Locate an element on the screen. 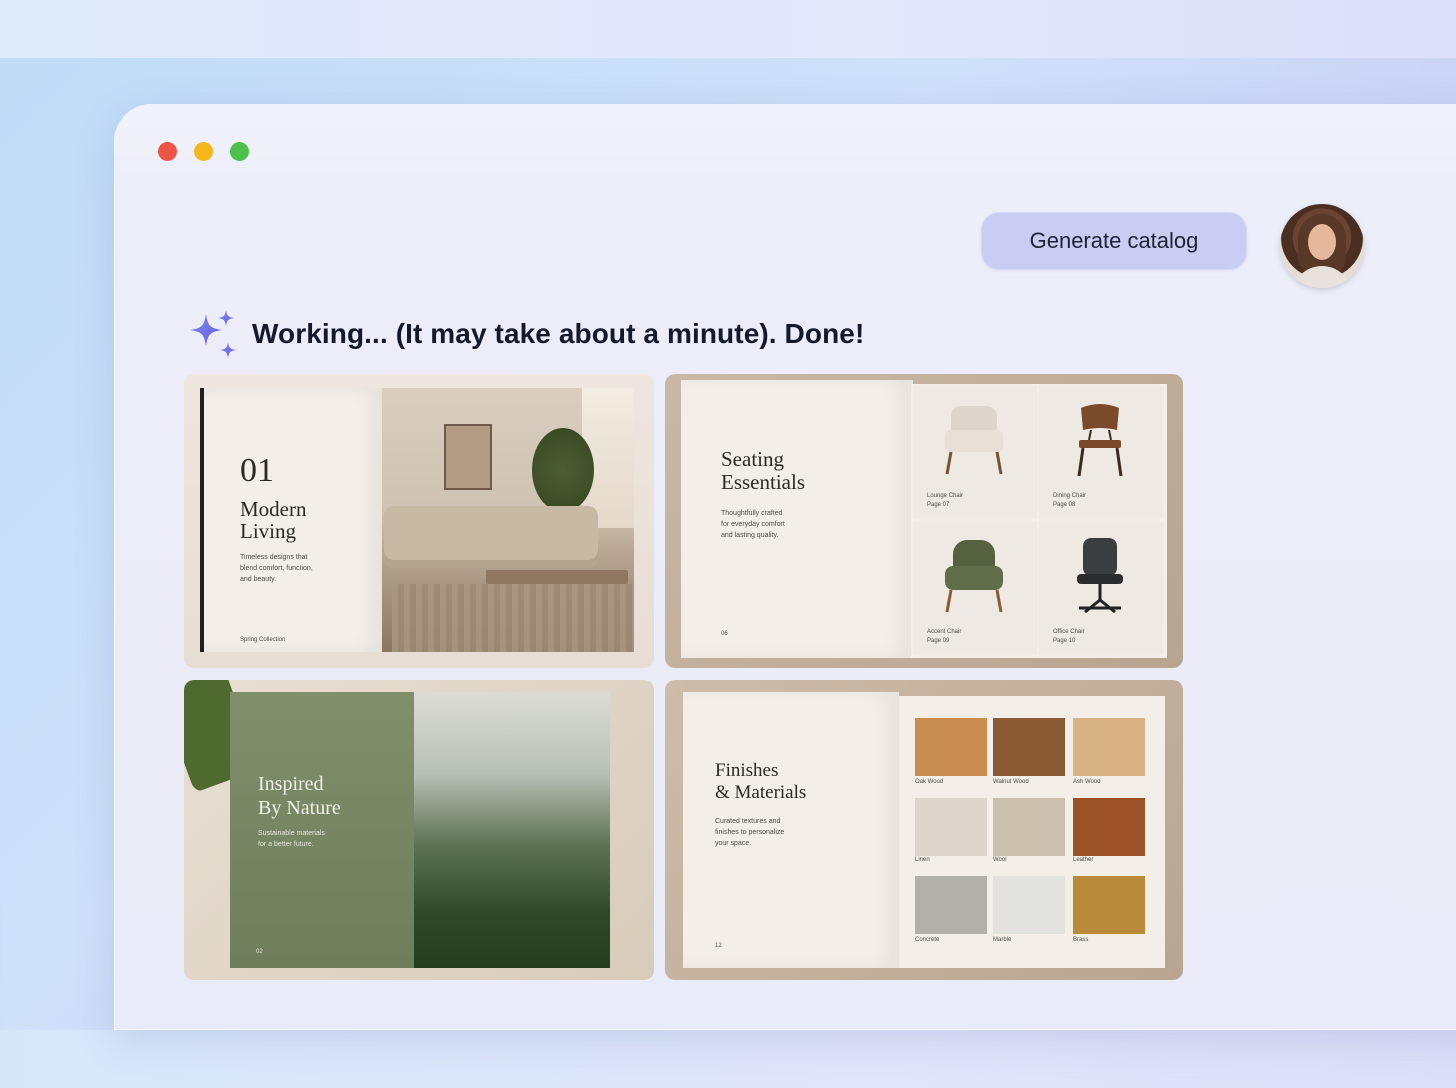 This screenshot has width=1456, height=1088. swatch-oak-wood is located at coordinates (951, 747).